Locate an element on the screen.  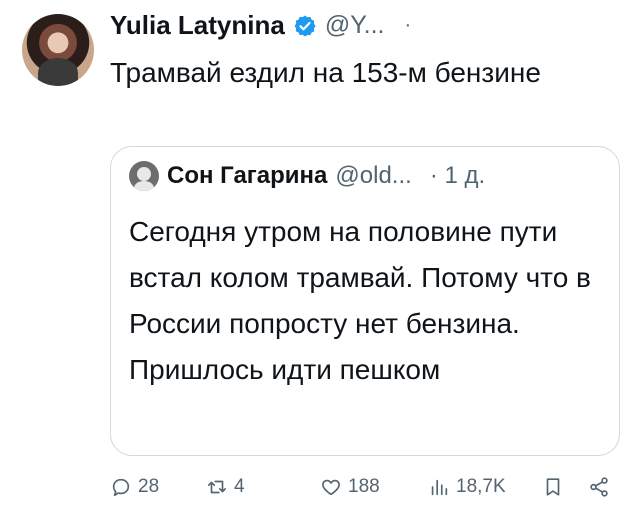
like-count: 188 is located at coordinates (364, 486).